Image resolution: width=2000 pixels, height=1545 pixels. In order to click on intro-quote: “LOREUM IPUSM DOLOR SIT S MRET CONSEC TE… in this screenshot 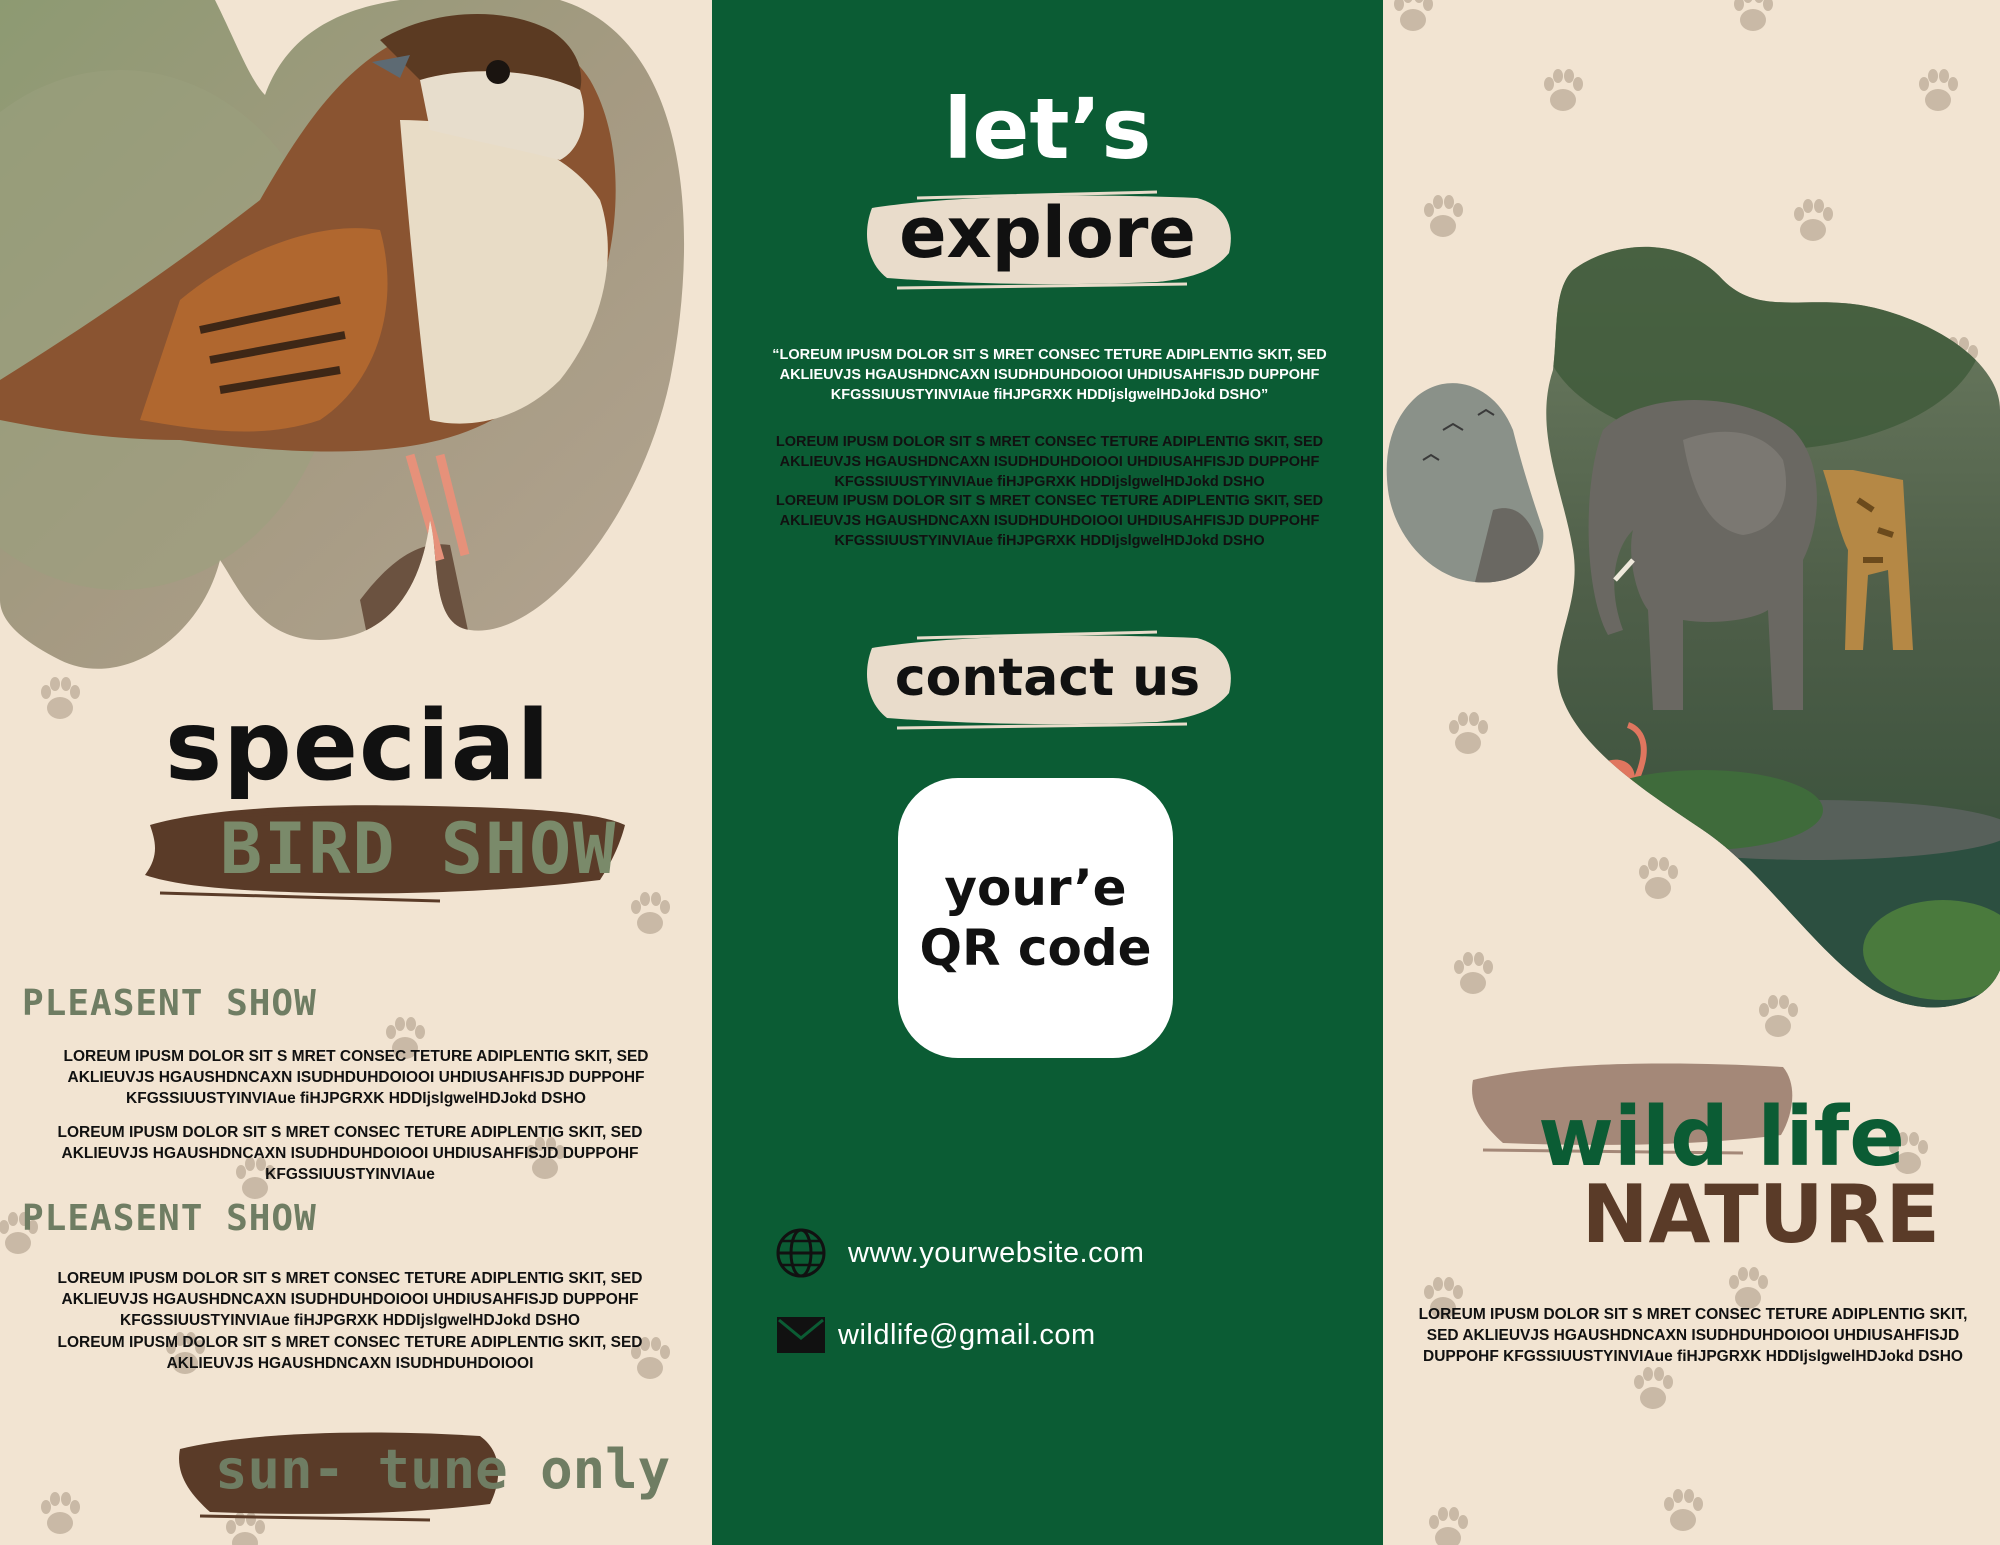, I will do `click(1049, 375)`.